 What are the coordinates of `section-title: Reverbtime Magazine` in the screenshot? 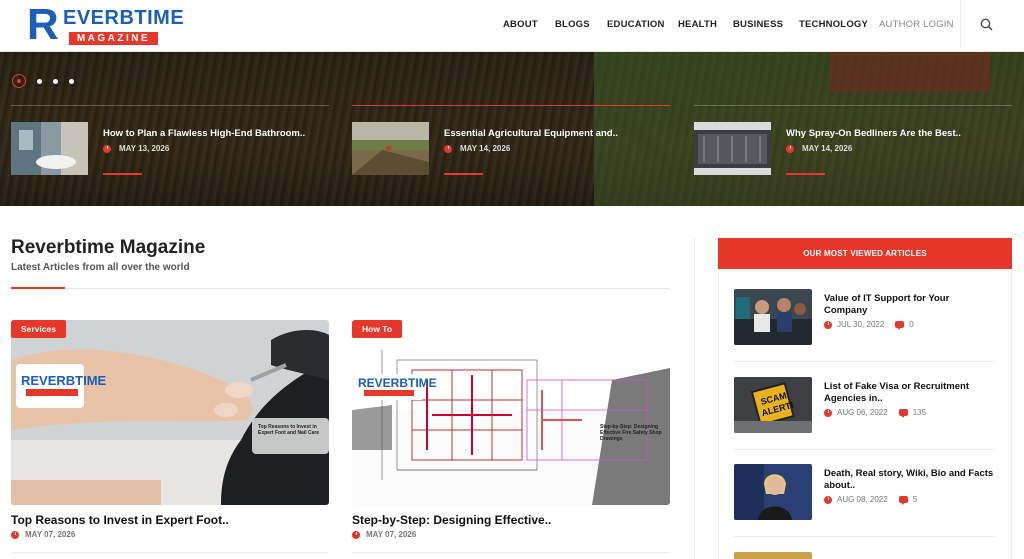 It's located at (108, 247).